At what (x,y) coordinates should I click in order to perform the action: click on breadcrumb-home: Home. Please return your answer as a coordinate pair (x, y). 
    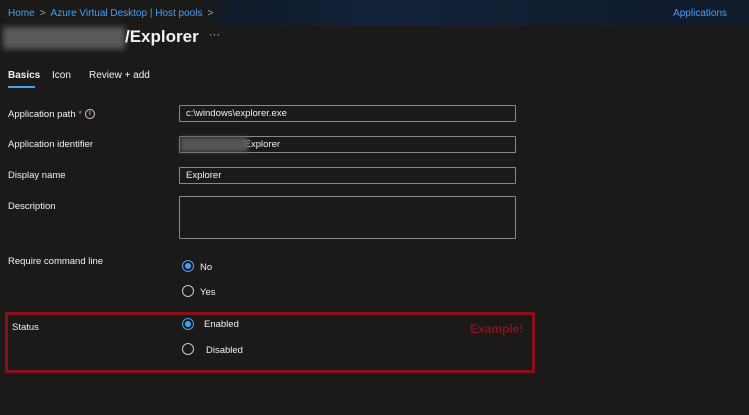
    Looking at the image, I should click on (21, 13).